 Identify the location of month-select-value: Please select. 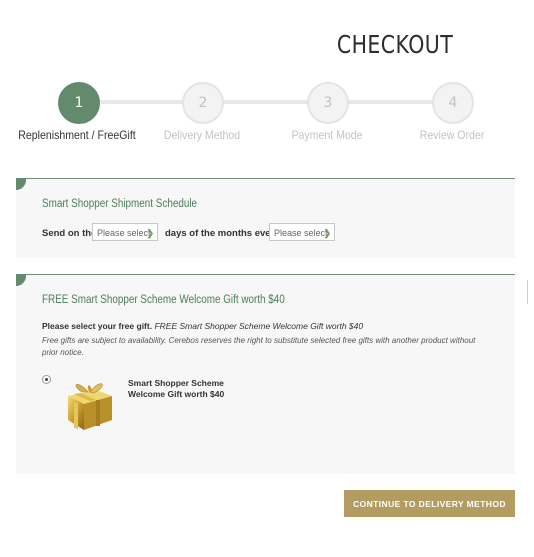
(301, 233).